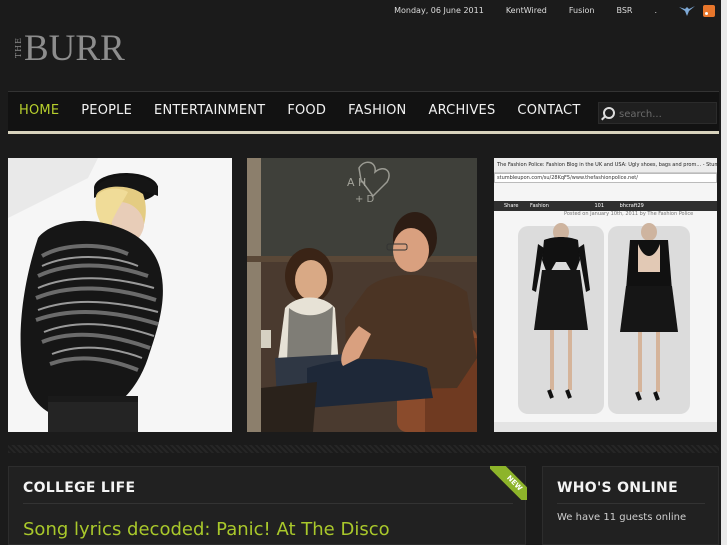 This screenshot has height=545, width=727. What do you see at coordinates (609, 113) in the screenshot?
I see `search-icon` at bounding box center [609, 113].